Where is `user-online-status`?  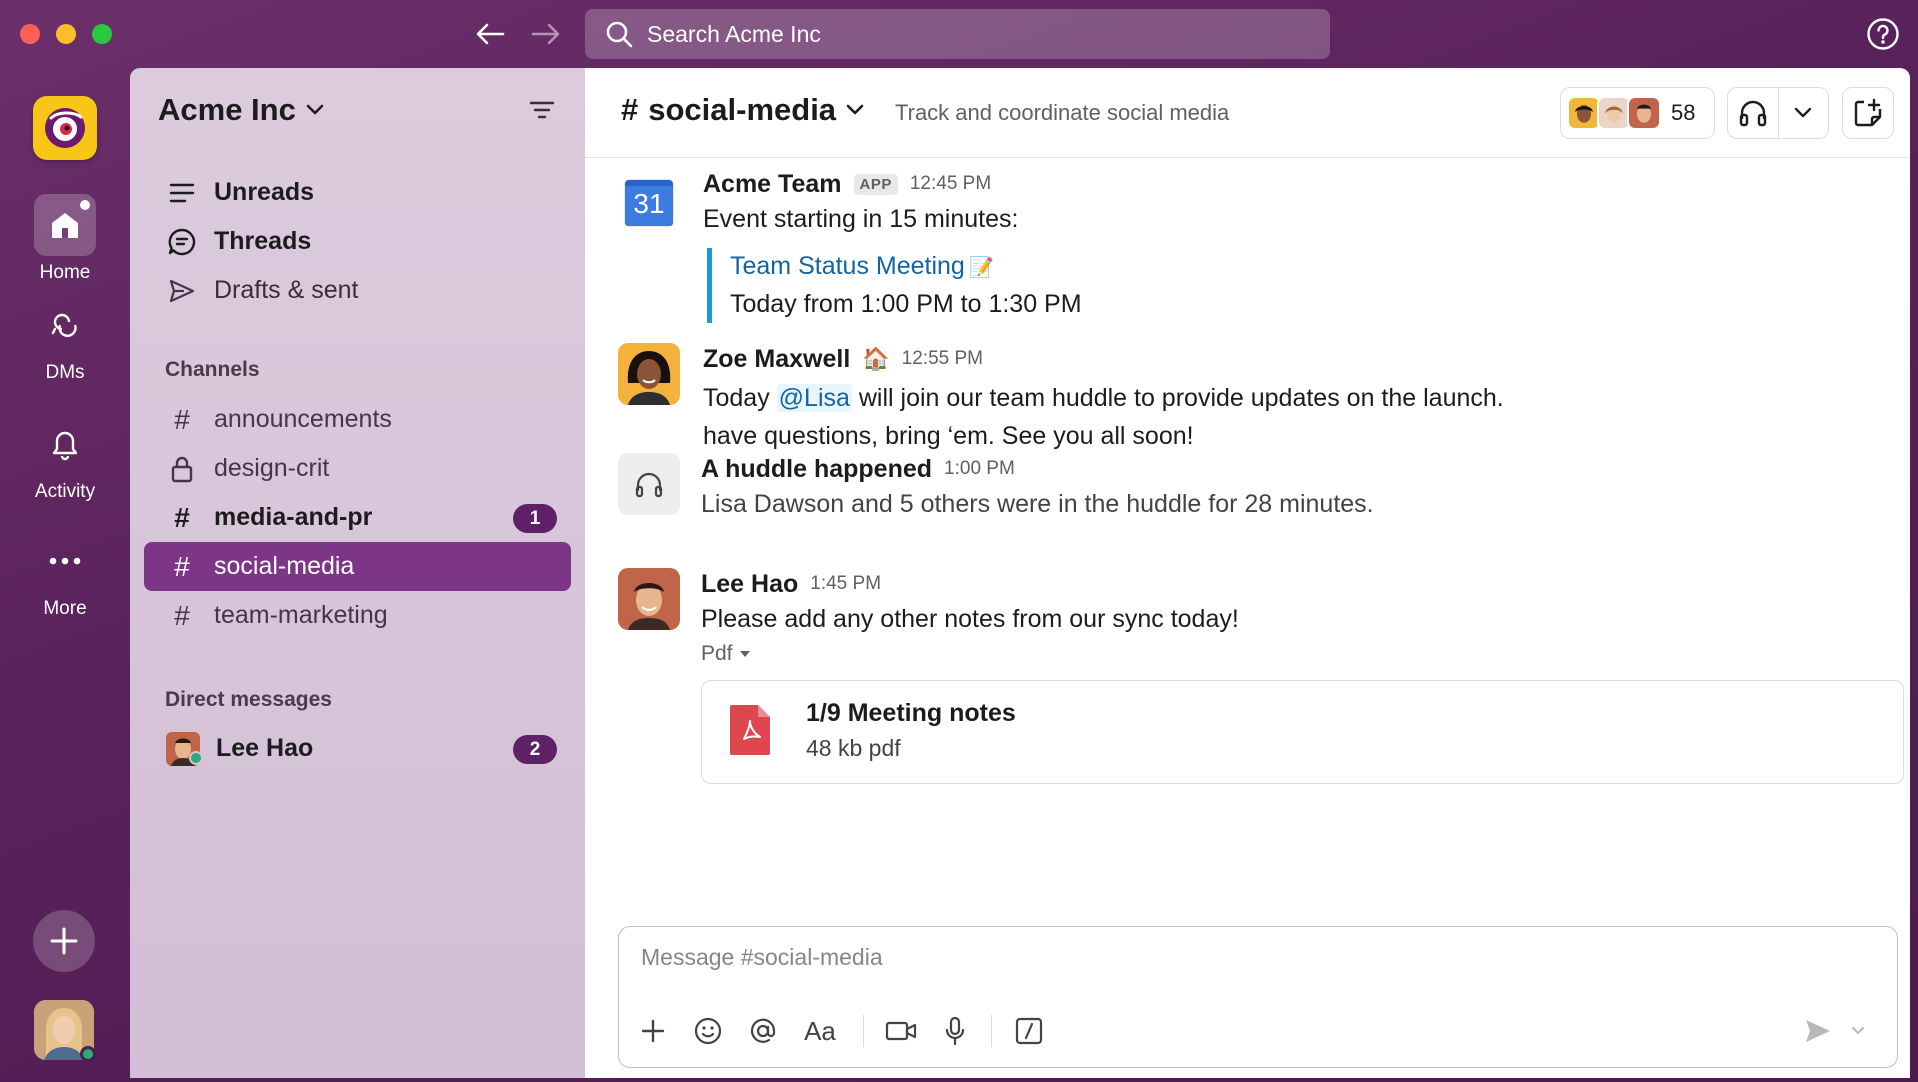 user-online-status is located at coordinates (88, 1054).